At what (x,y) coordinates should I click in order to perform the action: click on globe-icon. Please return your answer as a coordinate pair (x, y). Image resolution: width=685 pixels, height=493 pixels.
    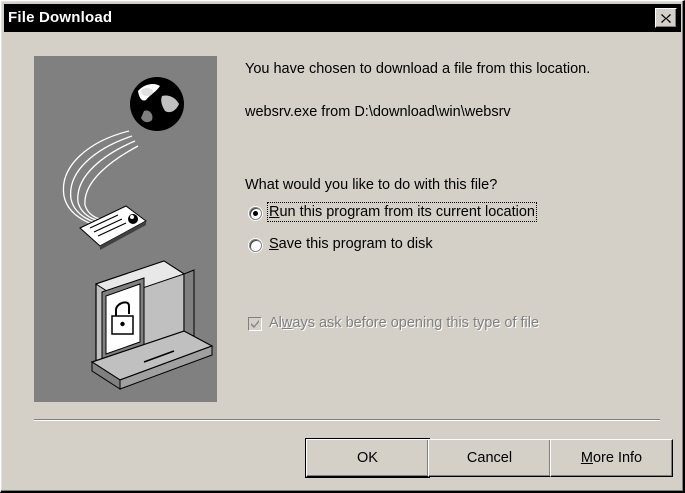
    Looking at the image, I should click on (157, 104).